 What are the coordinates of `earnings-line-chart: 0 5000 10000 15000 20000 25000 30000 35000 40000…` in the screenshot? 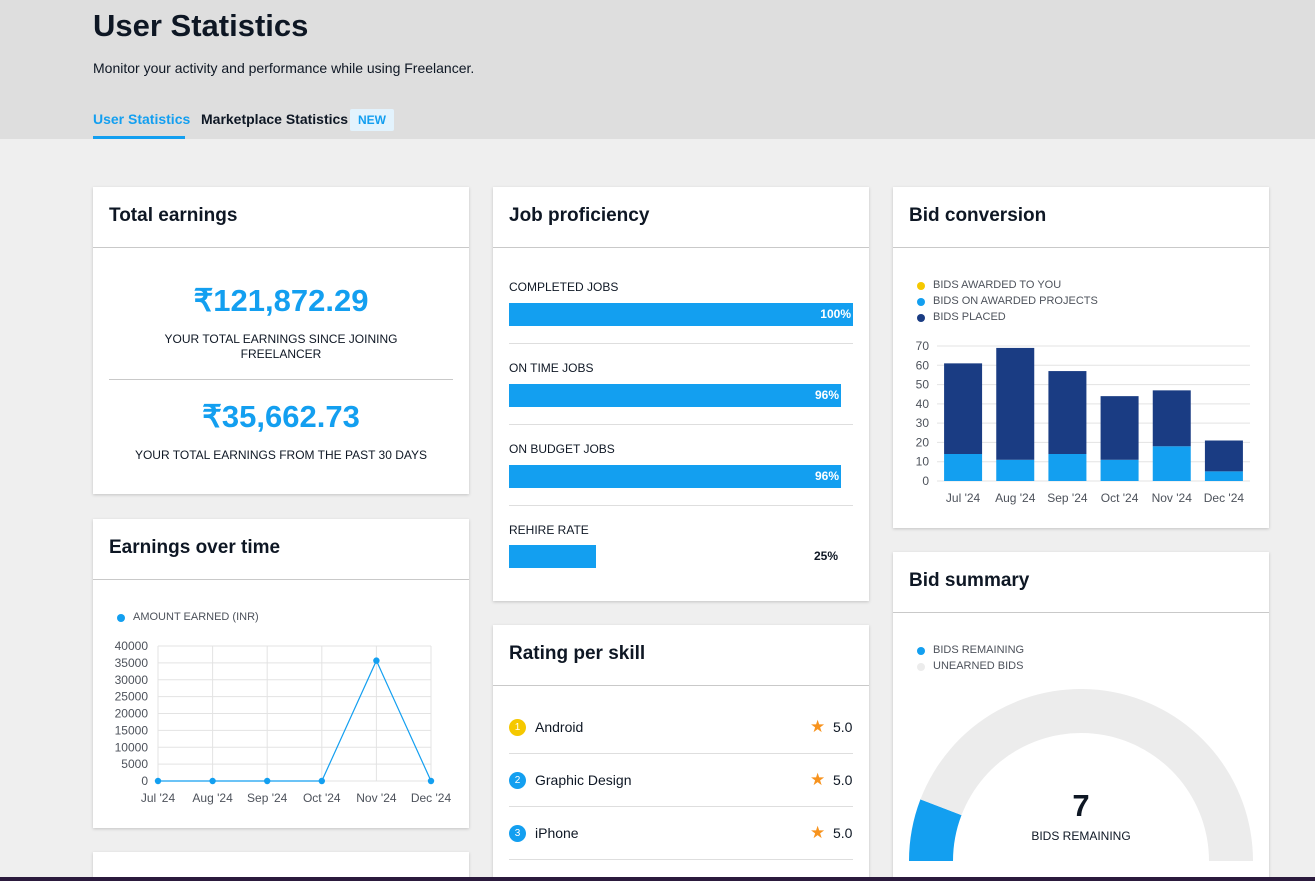 It's located at (283, 722).